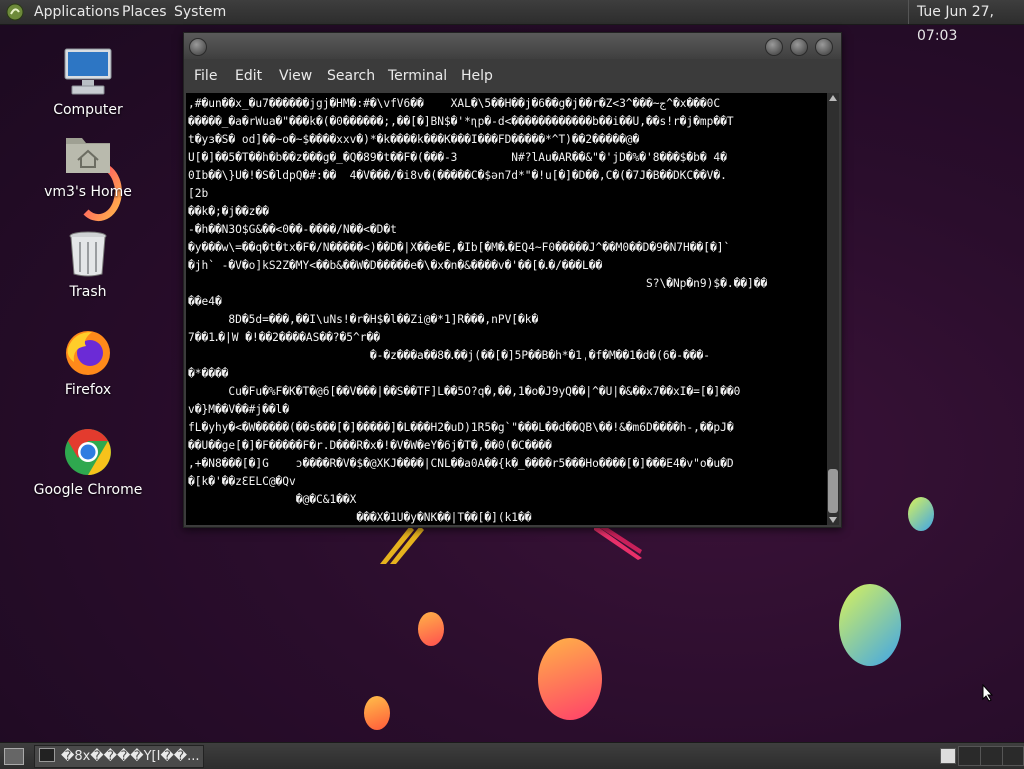  I want to click on desktop-icon-computer: Computer, so click(88, 82).